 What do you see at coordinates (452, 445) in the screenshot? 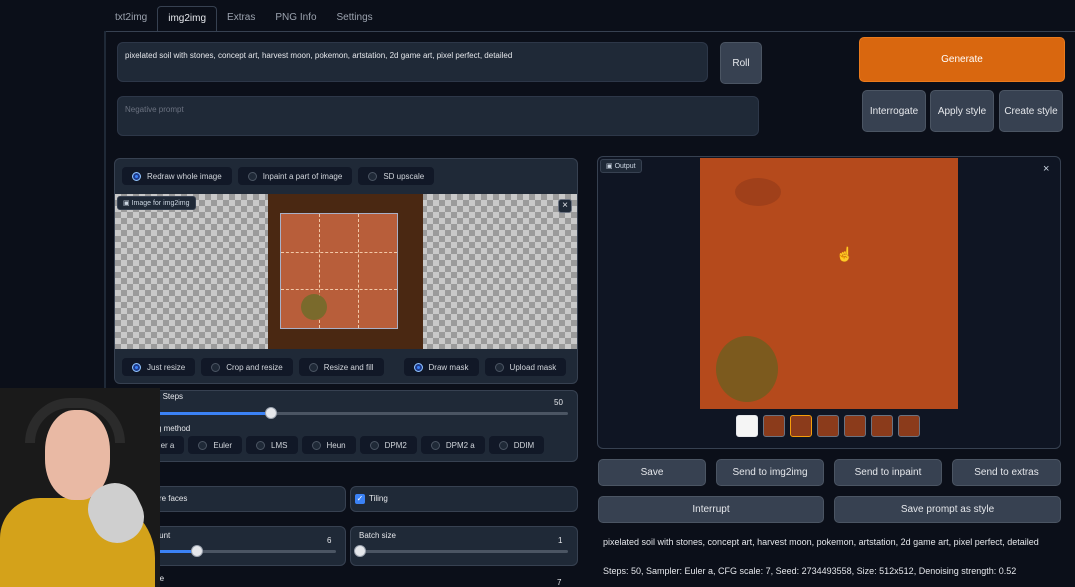
I see `sampler-dpm2-a: DPM2 a` at bounding box center [452, 445].